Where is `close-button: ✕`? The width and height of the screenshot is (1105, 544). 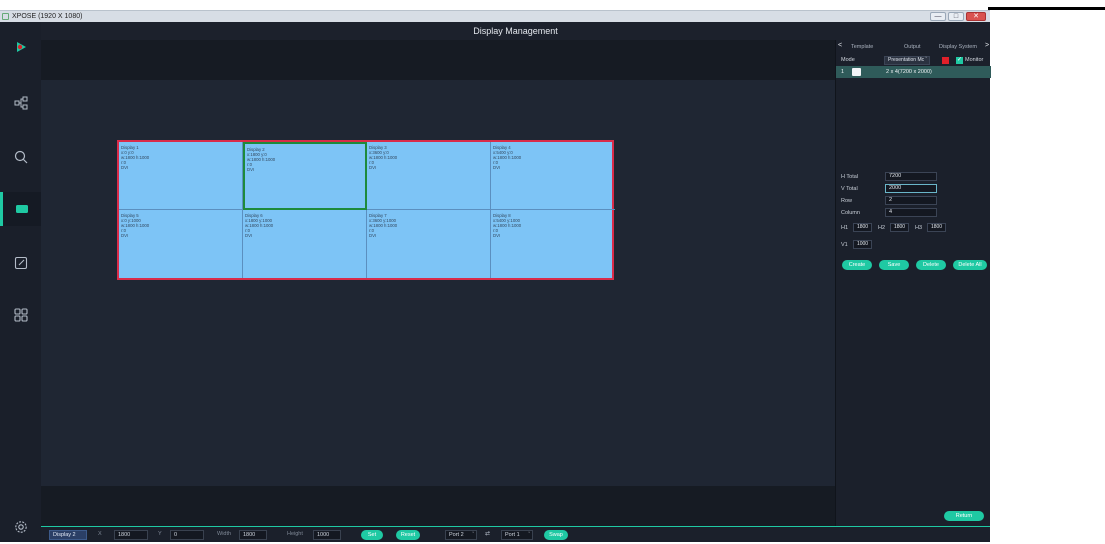 close-button: ✕ is located at coordinates (976, 16).